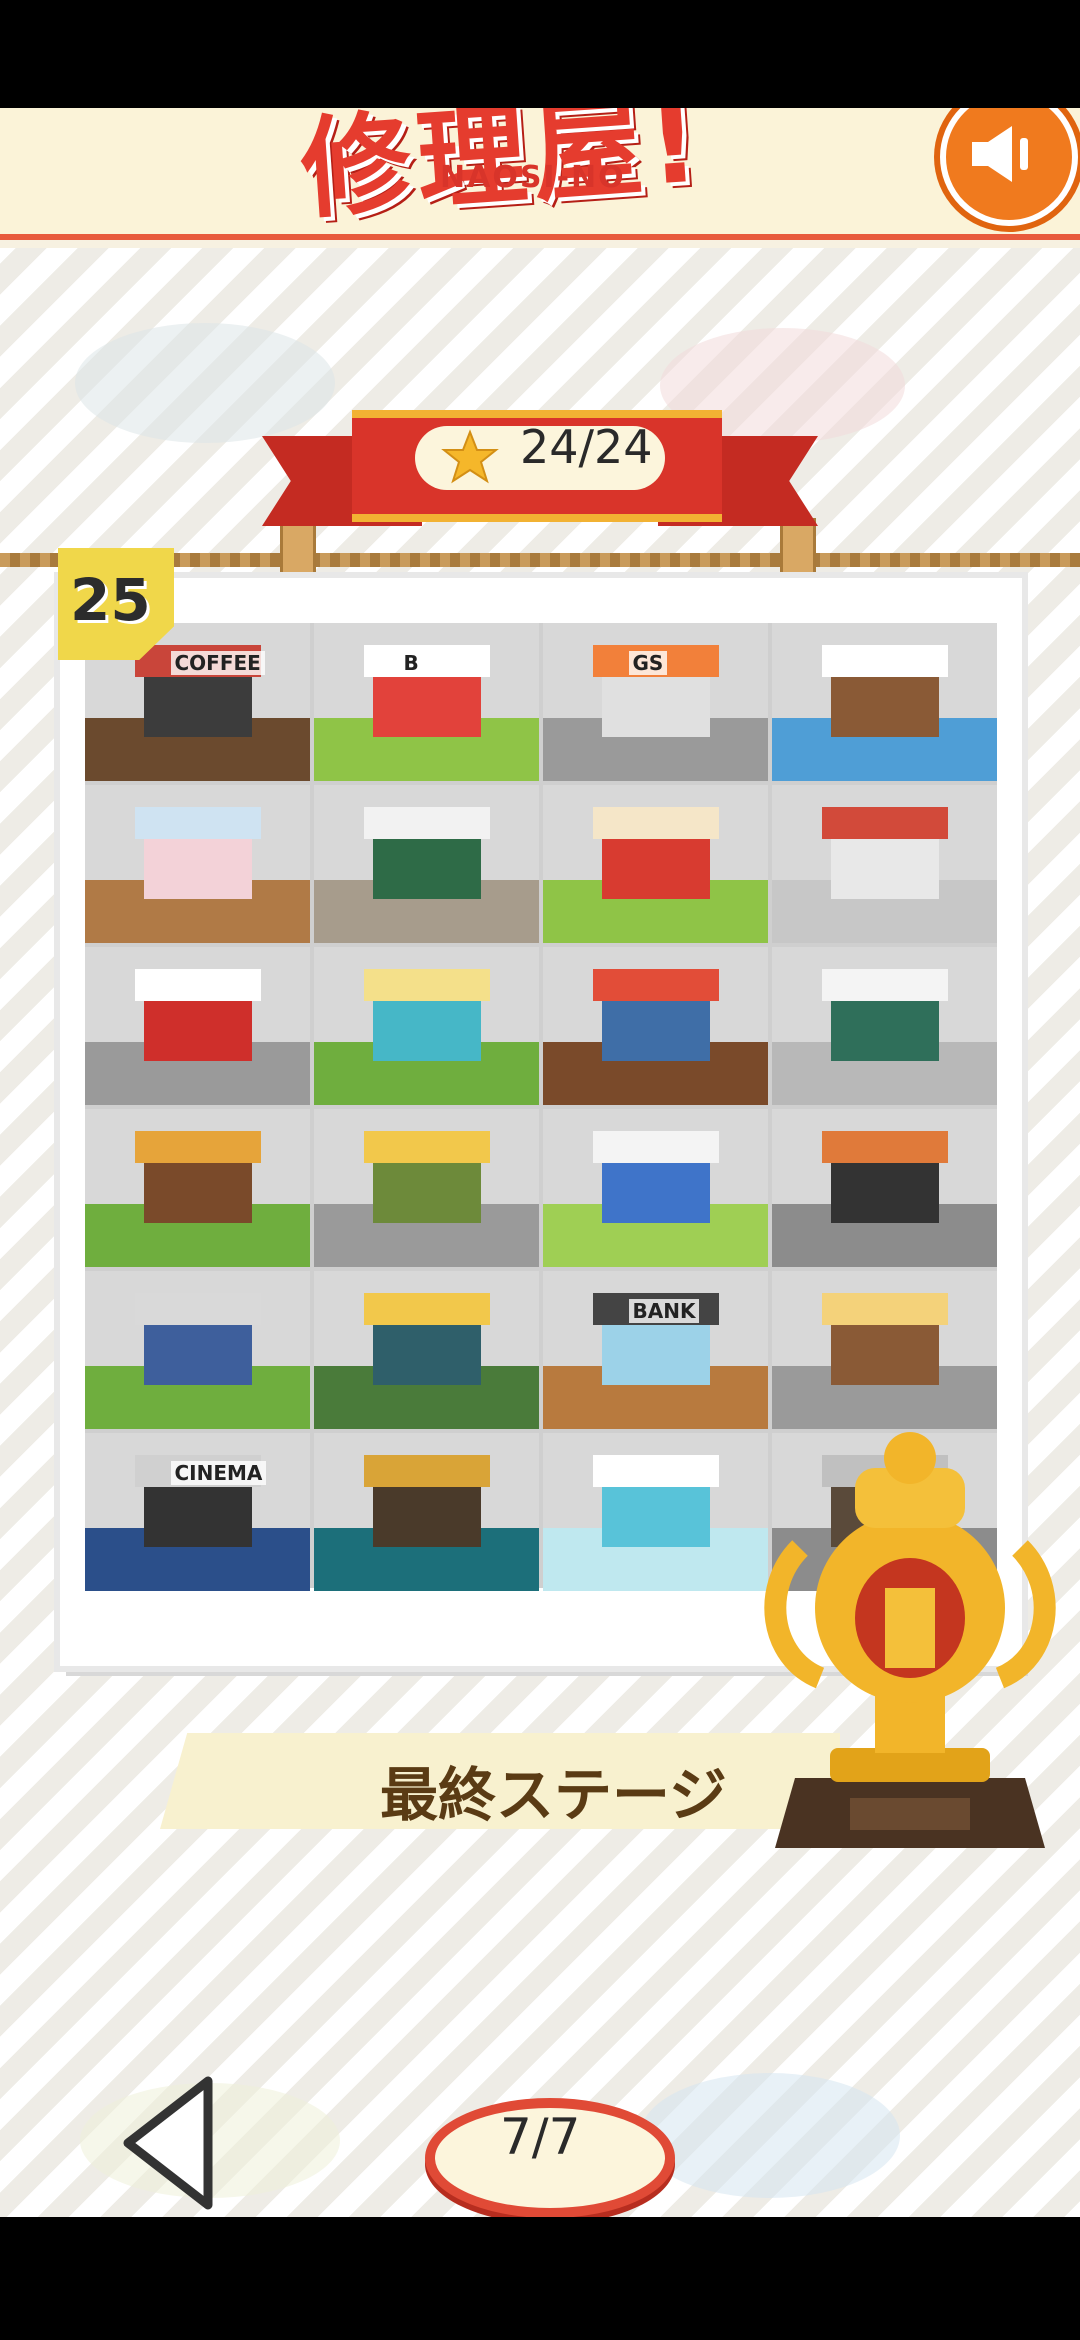  I want to click on stage-tile-gas-station: GS, so click(655, 702).